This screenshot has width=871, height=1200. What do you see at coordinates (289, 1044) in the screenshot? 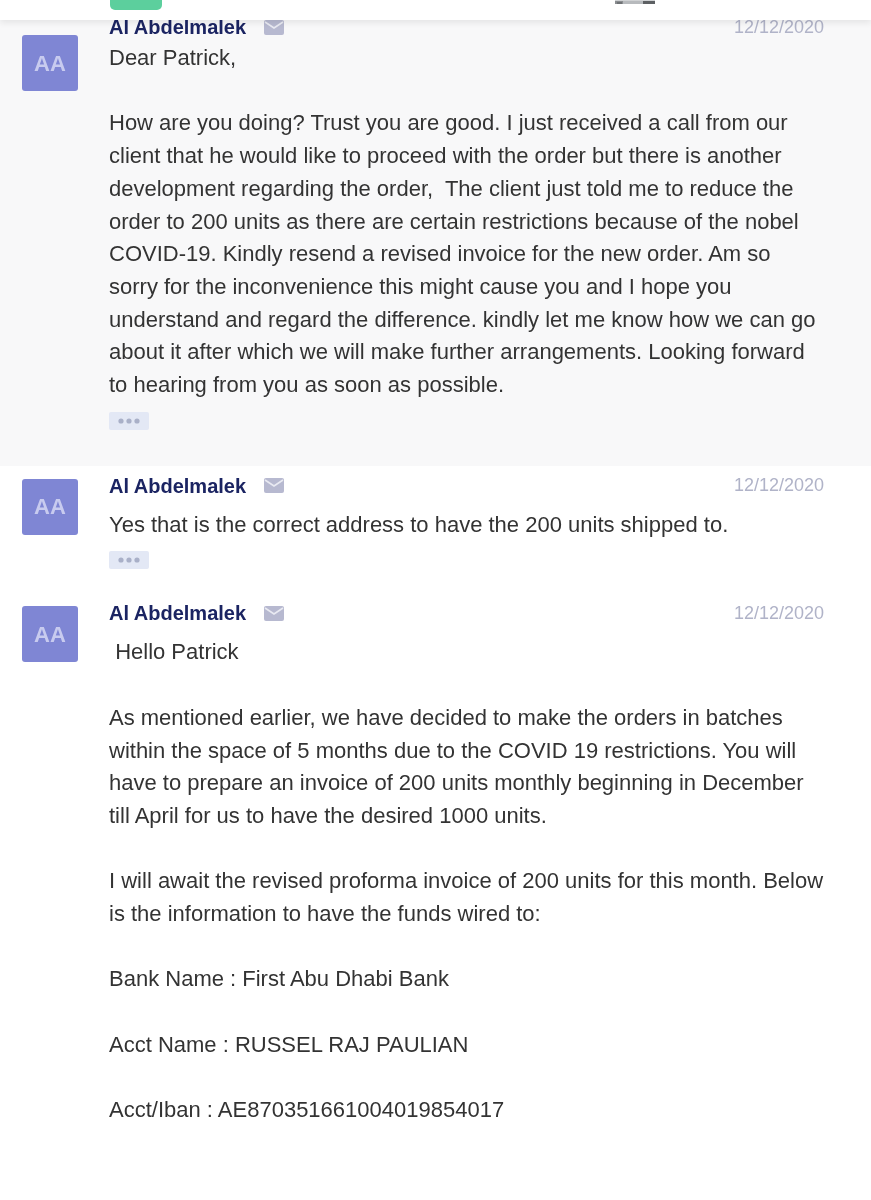
I see `message-text: Acct Name : RUSSEL RAJ PAULIAN` at bounding box center [289, 1044].